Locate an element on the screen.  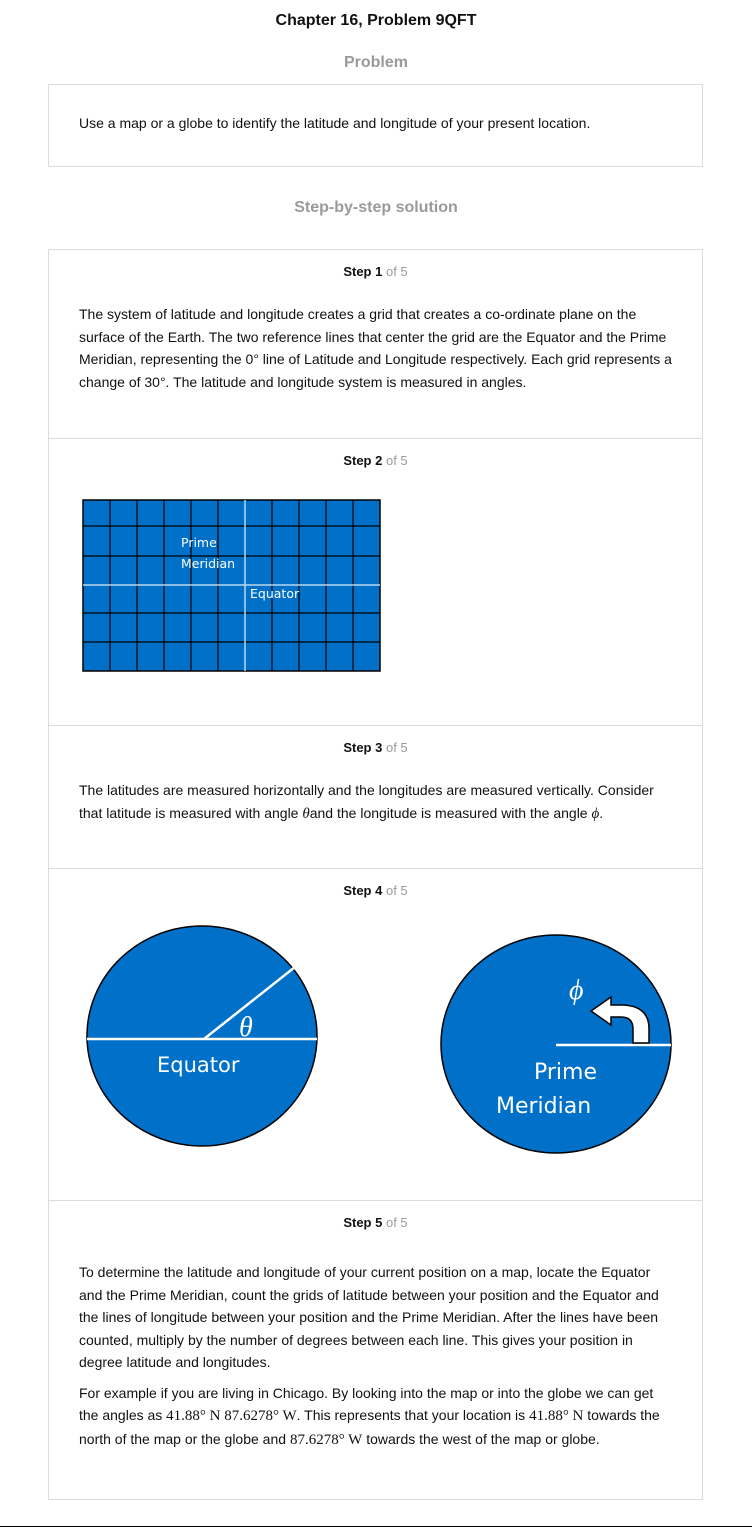
prime-circle-label: Prime is located at coordinates (565, 1072).